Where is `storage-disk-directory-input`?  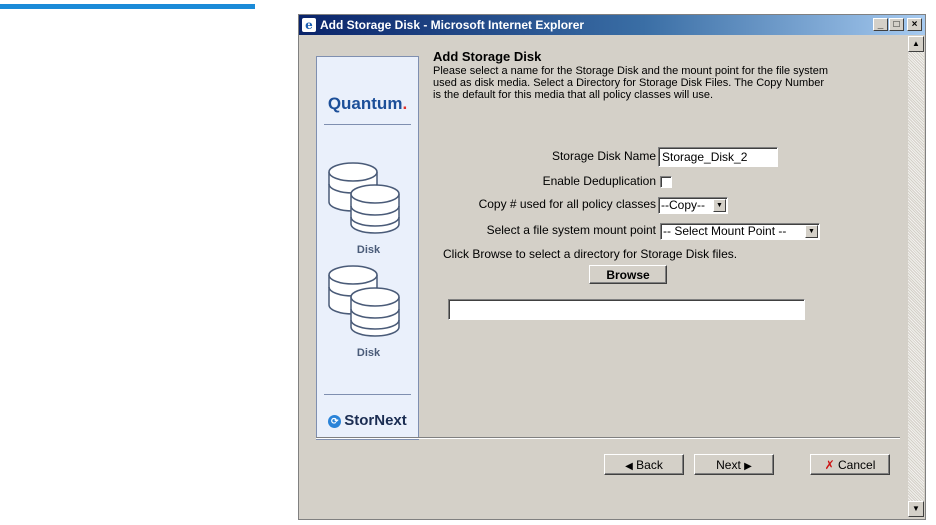 storage-disk-directory-input is located at coordinates (626, 309).